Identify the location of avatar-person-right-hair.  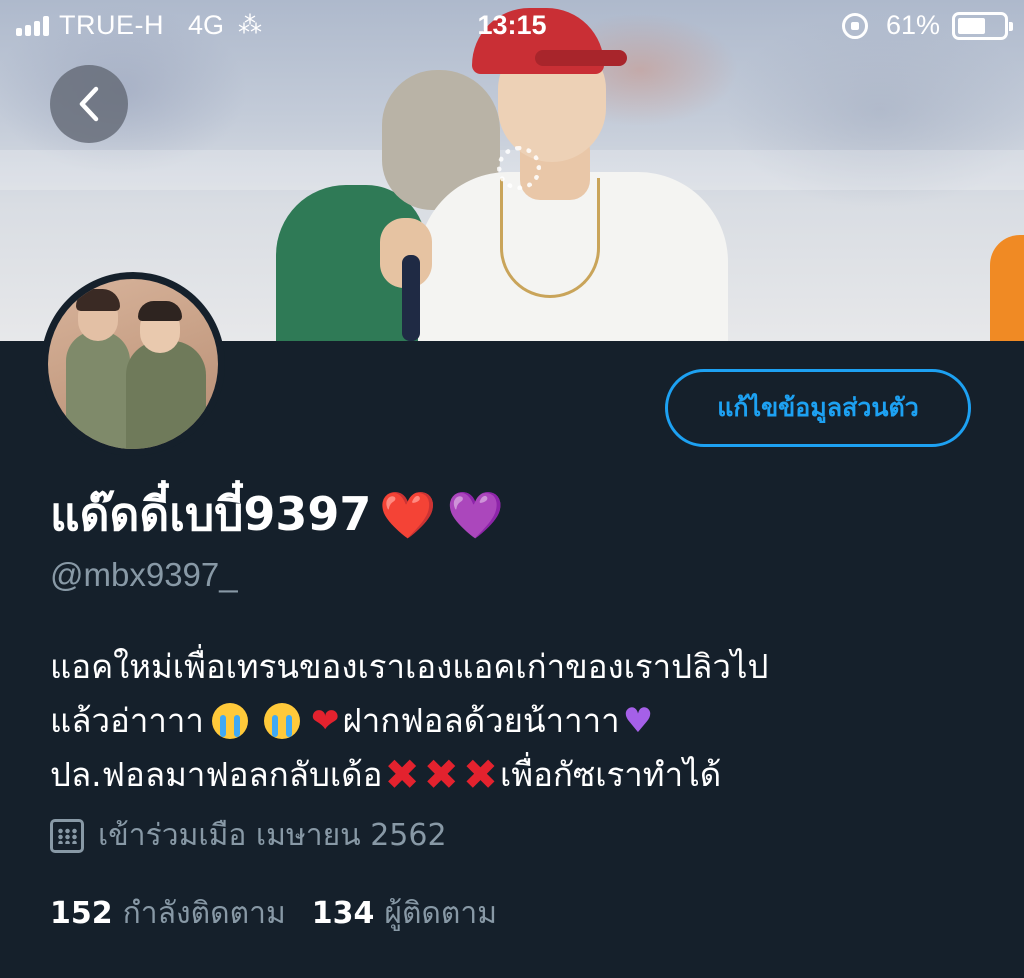
(160, 311).